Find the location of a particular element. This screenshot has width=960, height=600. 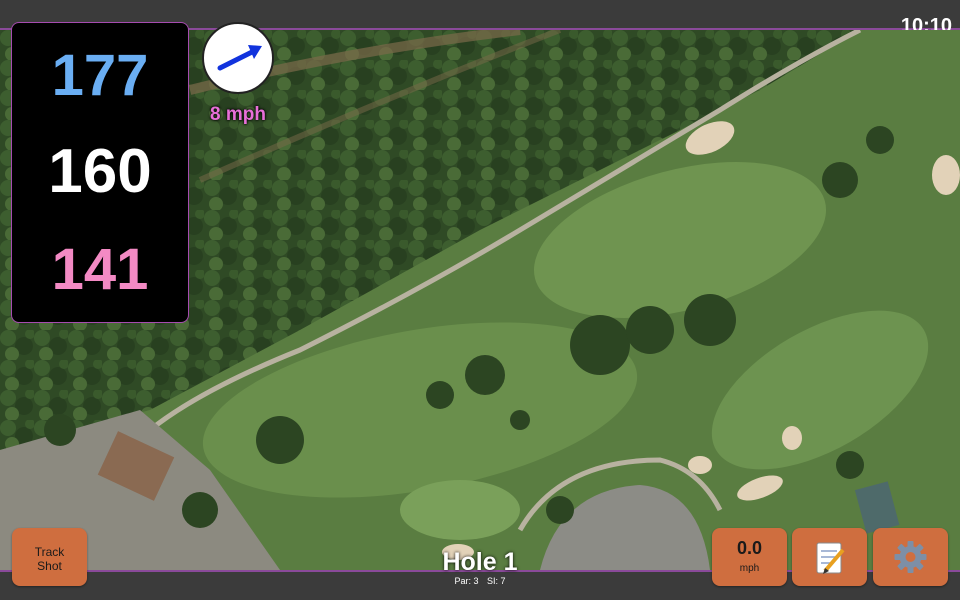

distance-panel: 177 160 141 is located at coordinates (100, 172).